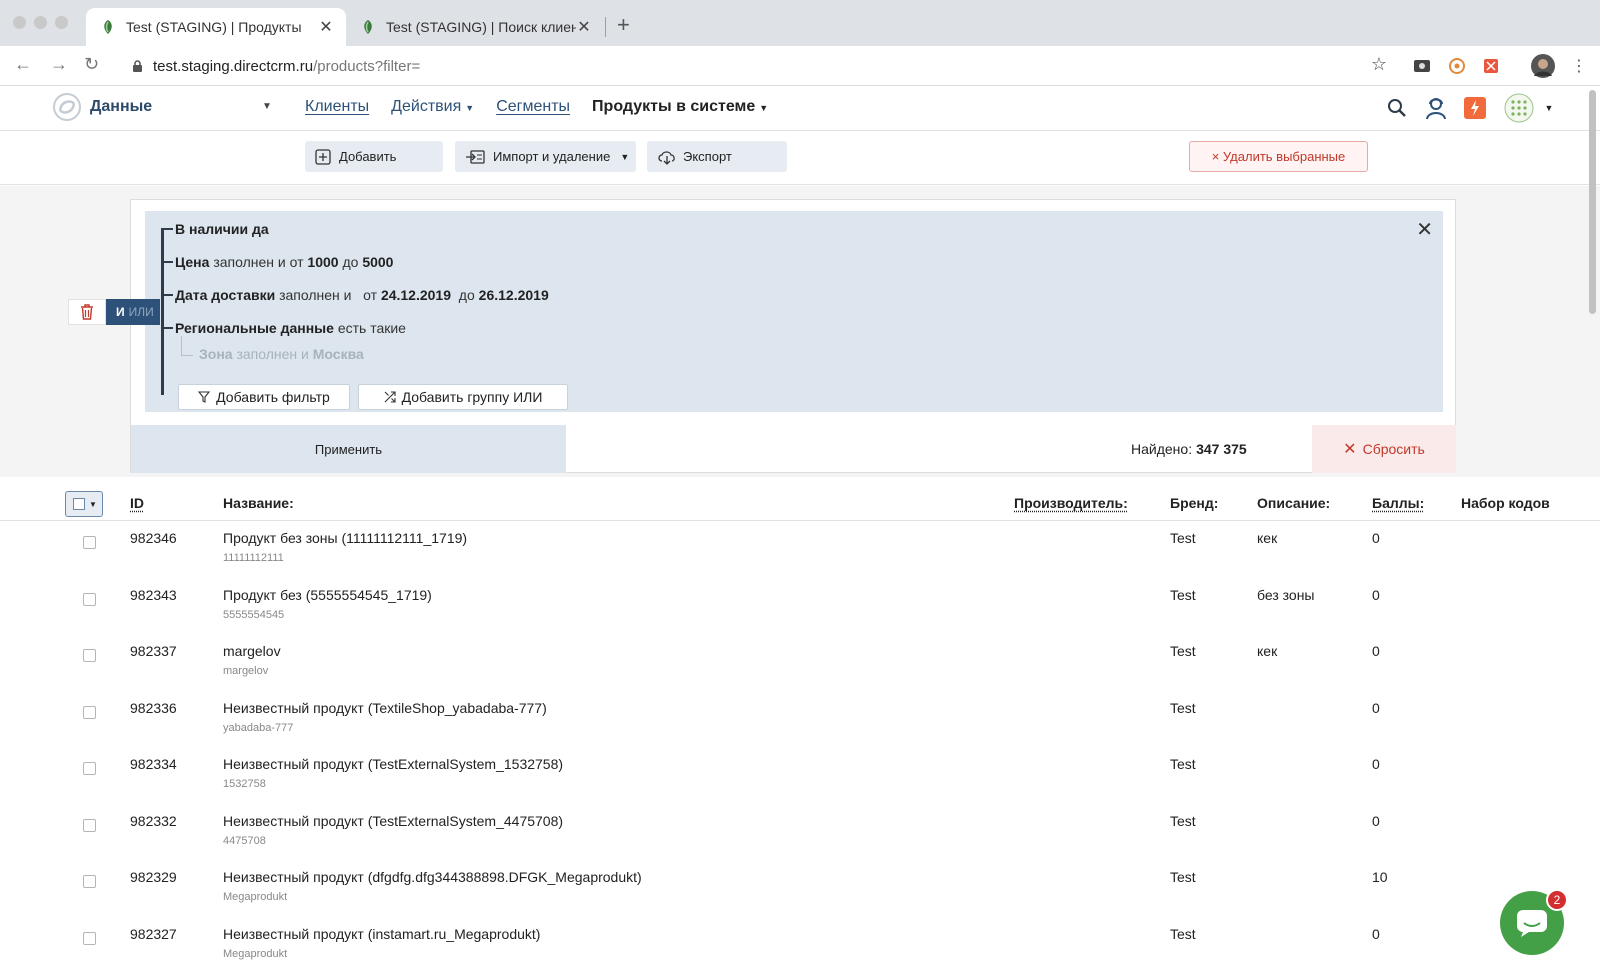  I want to click on filter-row-in-stock: В наличии да, so click(215, 229).